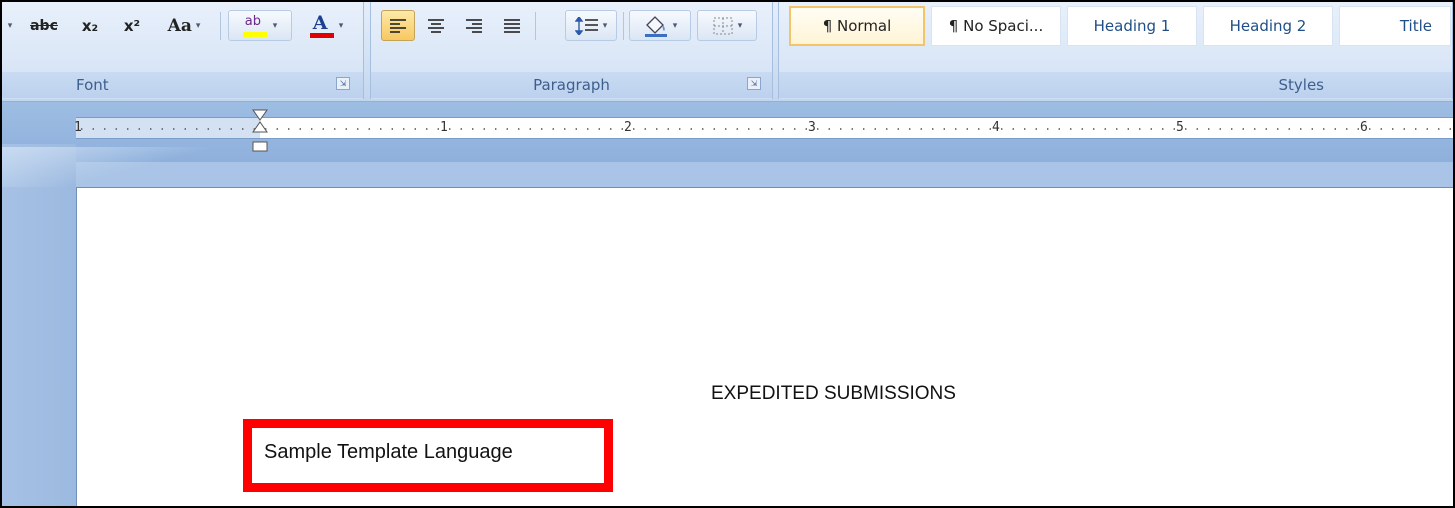 This screenshot has width=1455, height=508. Describe the element at coordinates (39, 325) in the screenshot. I see `left-workspace` at that location.